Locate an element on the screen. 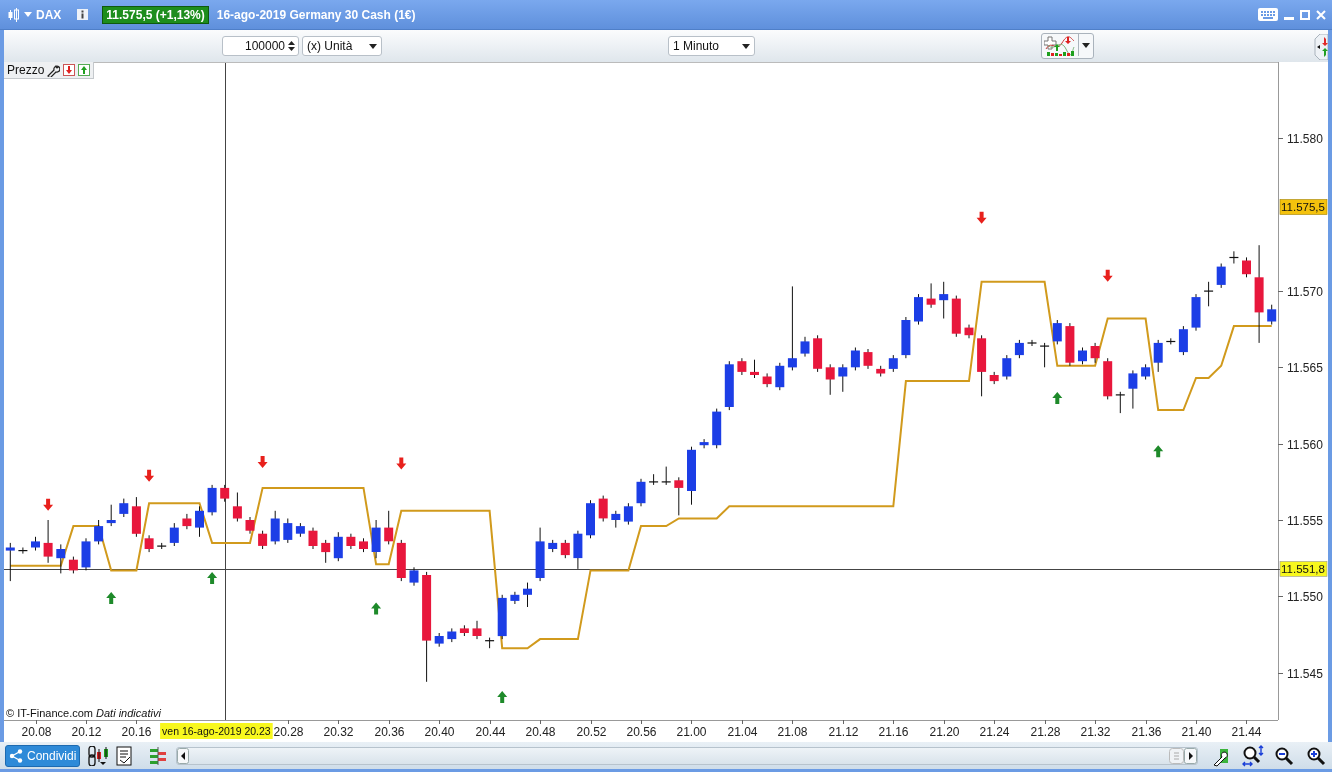 This screenshot has height=772, width=1332. axis-label: 21.24 is located at coordinates (994, 732).